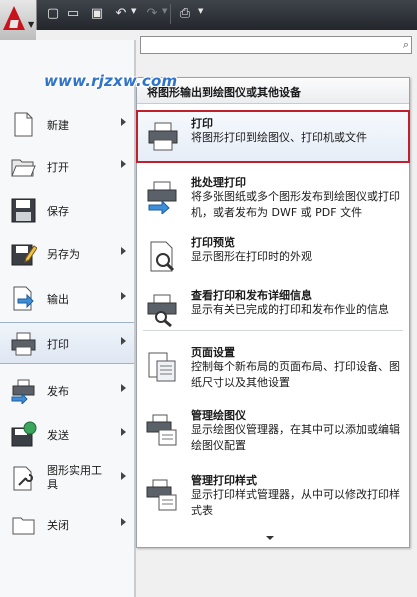  I want to click on wrench-icon, so click(23, 478).